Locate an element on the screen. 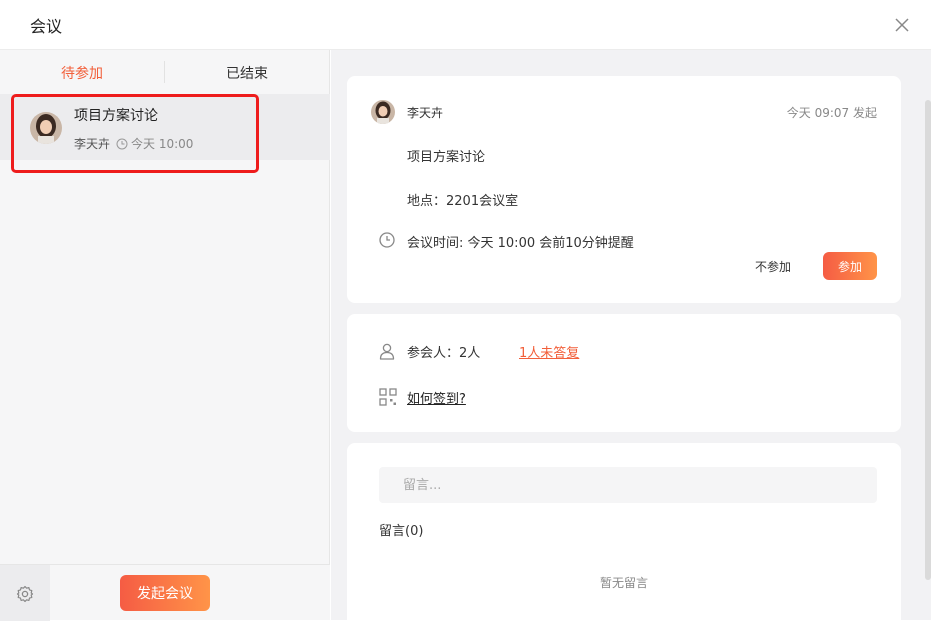  meeting-organizer: 李天卉 is located at coordinates (92, 144).